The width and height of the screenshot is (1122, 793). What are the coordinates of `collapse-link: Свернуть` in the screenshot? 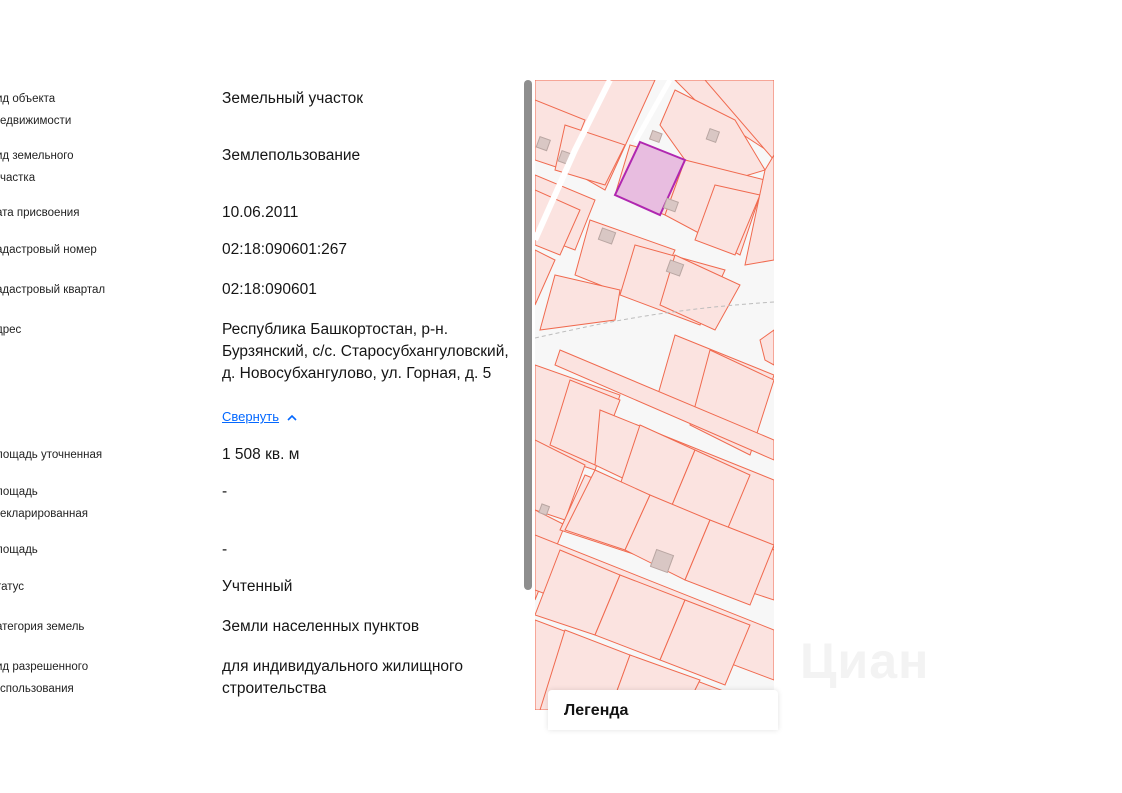 It's located at (259, 416).